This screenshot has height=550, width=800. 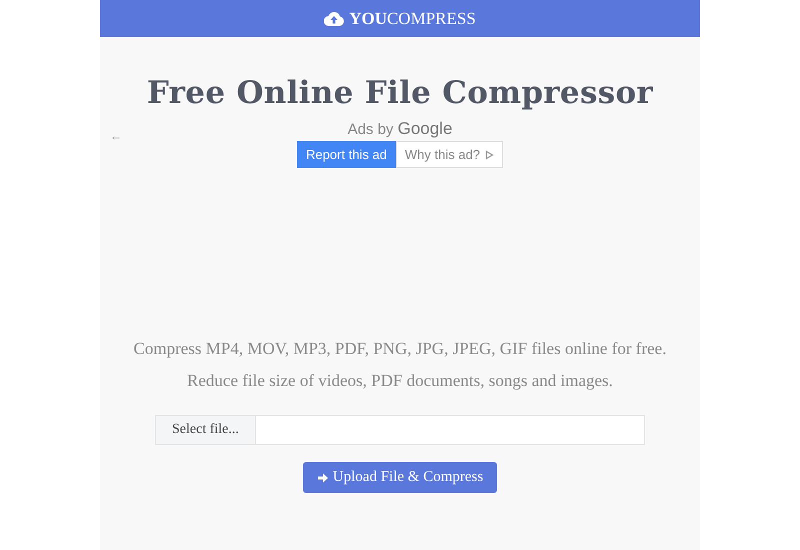 What do you see at coordinates (450, 154) in the screenshot?
I see `why-this-ad-button: Why this ad?` at bounding box center [450, 154].